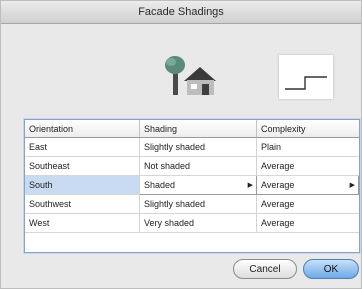  I want to click on complexity-dropdown-value: Average, so click(278, 185).